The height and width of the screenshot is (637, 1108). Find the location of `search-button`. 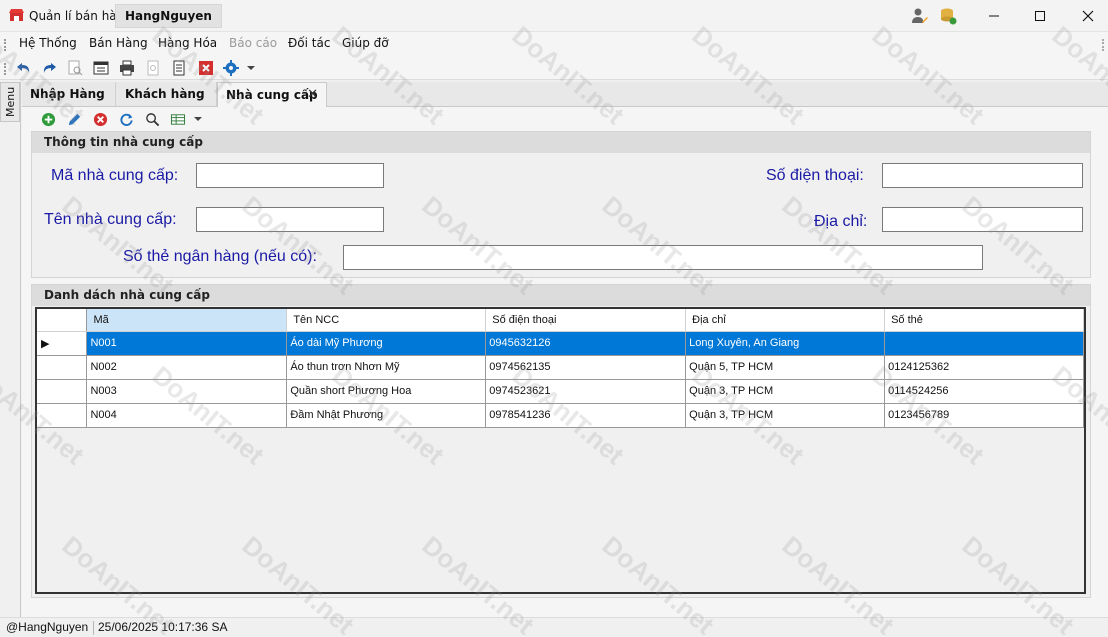

search-button is located at coordinates (152, 119).